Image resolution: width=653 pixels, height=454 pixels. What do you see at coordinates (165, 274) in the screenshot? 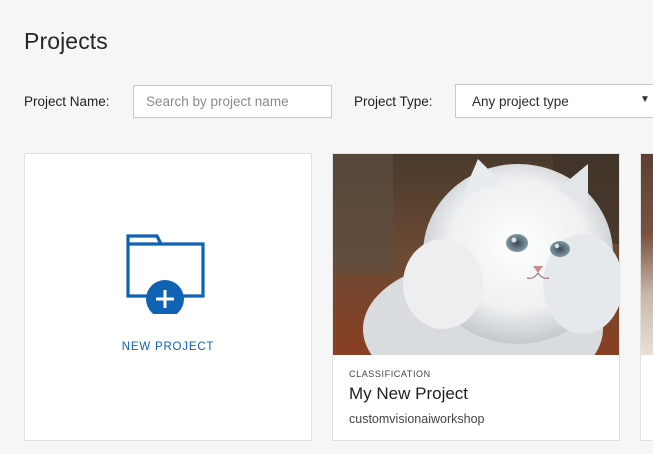
I see `folder-plus-icon` at bounding box center [165, 274].